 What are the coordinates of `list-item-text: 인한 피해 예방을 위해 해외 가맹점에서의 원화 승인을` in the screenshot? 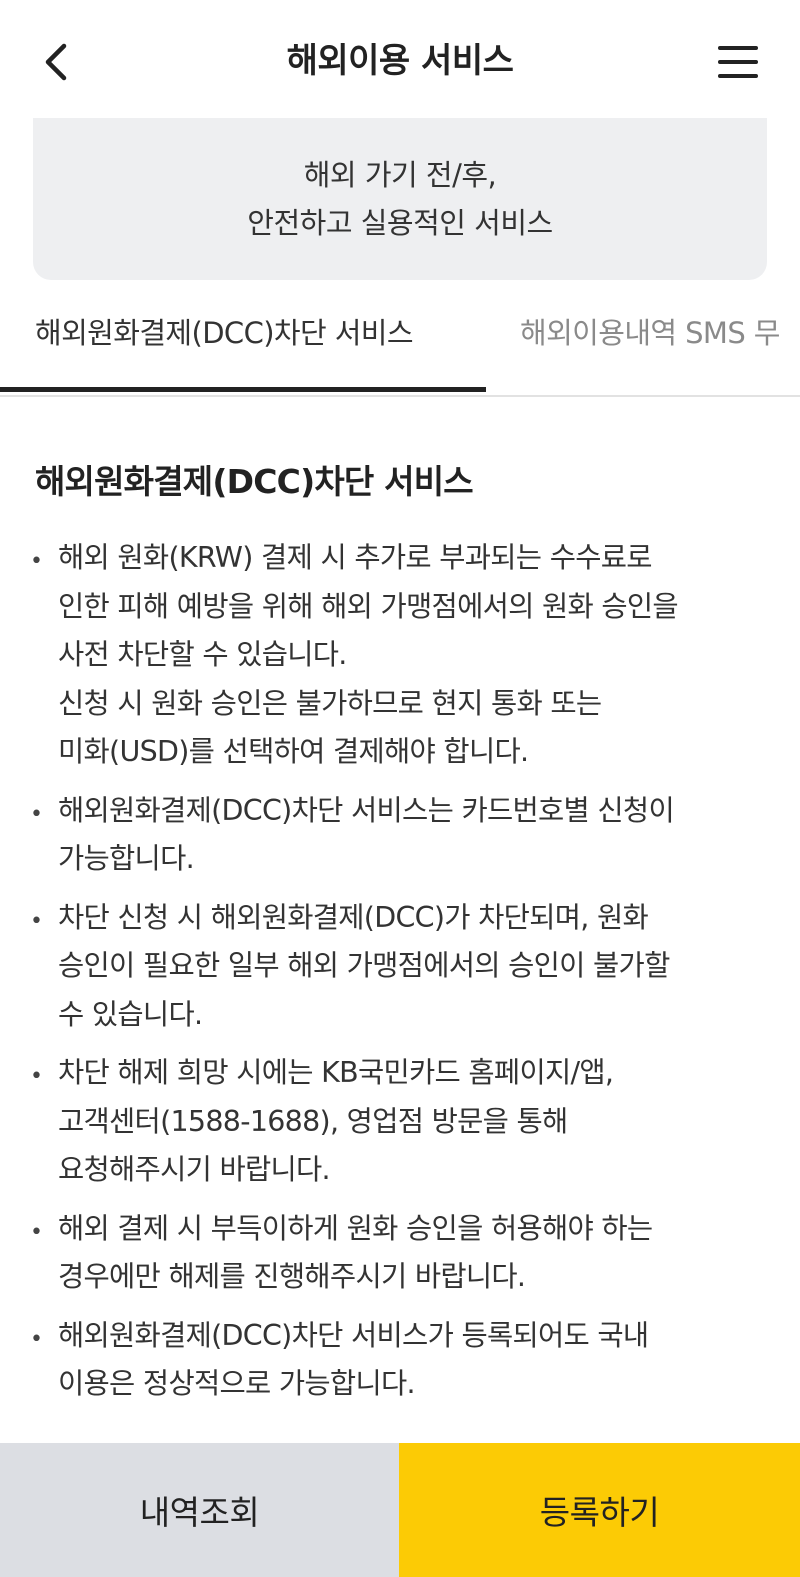 It's located at (368, 606).